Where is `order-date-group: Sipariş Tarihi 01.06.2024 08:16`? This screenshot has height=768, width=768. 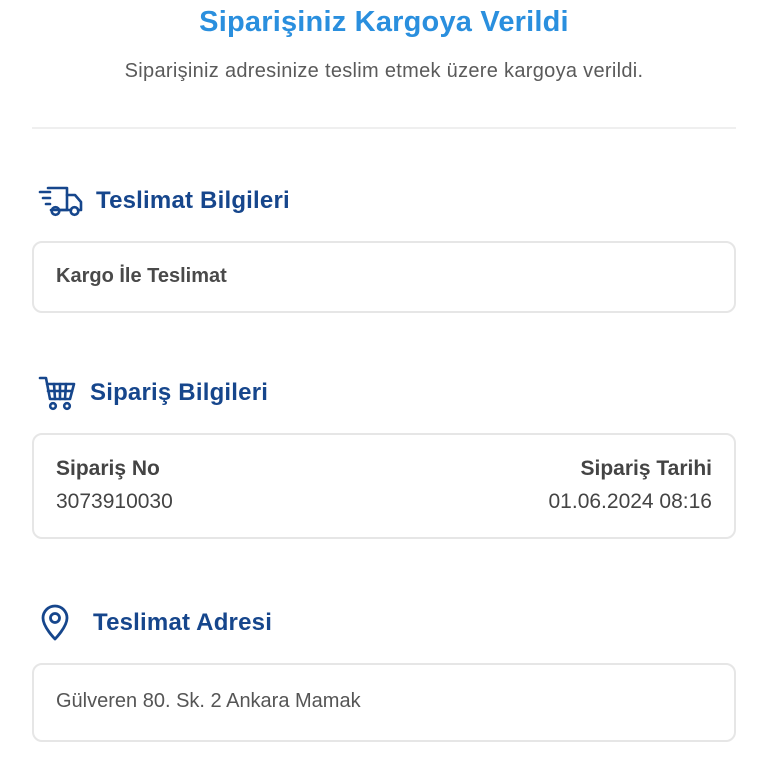 order-date-group: Sipariş Tarihi 01.06.2024 08:16 is located at coordinates (631, 485).